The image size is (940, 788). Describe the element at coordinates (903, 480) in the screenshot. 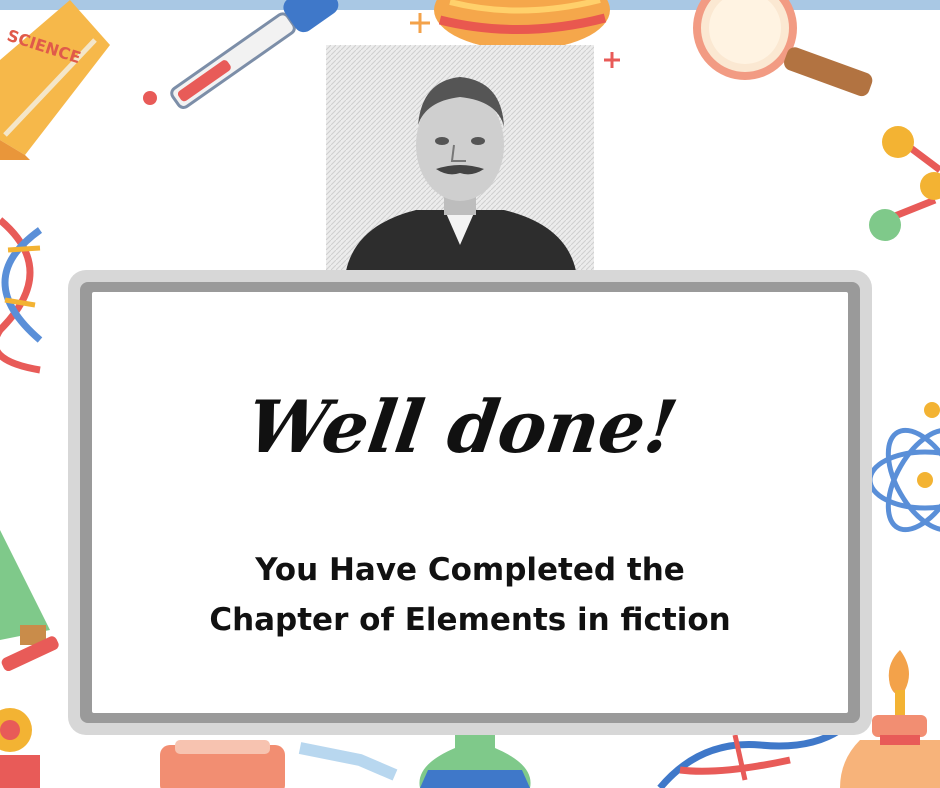

I see `atom-icon` at that location.